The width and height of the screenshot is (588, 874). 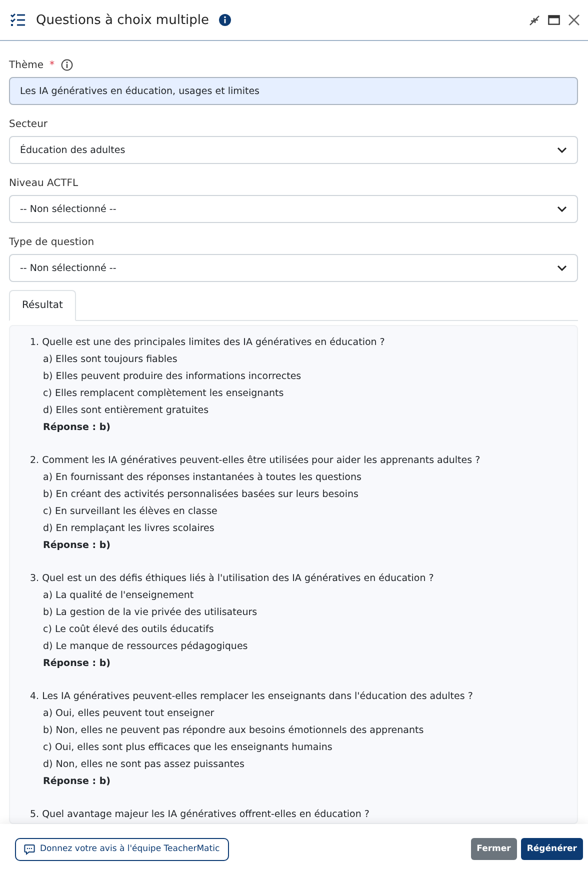 What do you see at coordinates (296, 528) in the screenshot?
I see `answer-option: d) En remplaçant les livres scolaires` at bounding box center [296, 528].